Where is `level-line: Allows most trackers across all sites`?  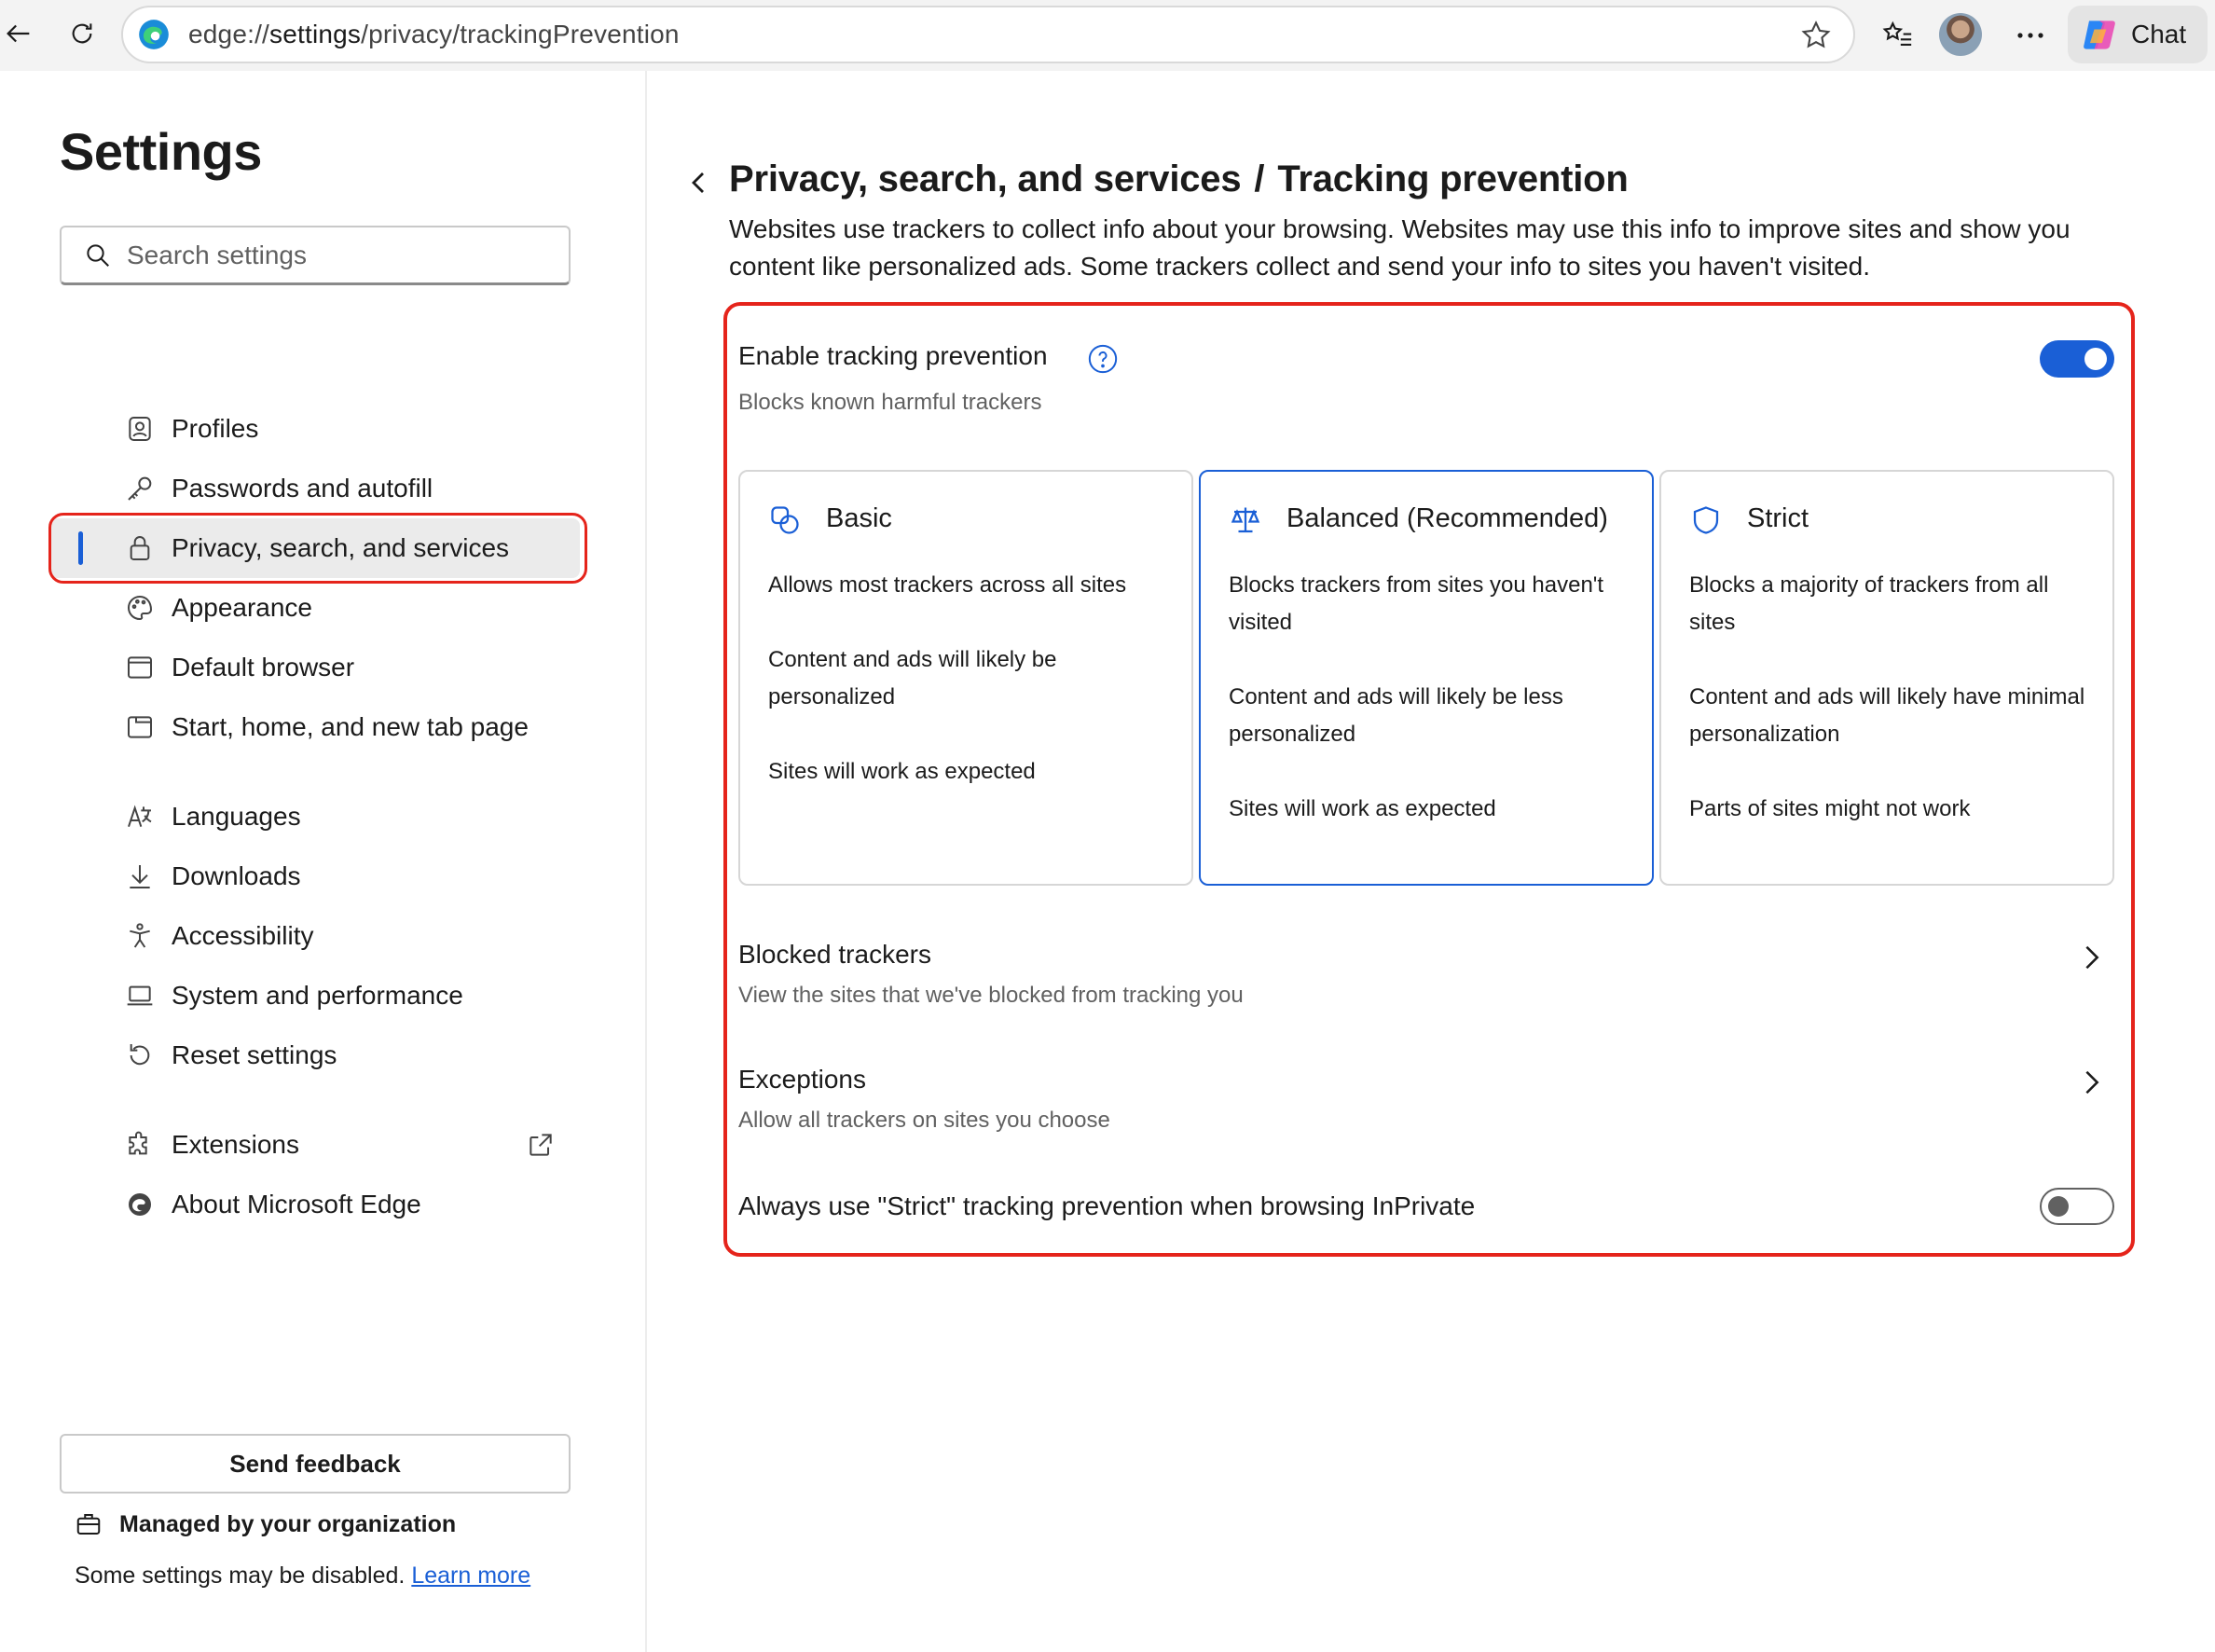 level-line: Allows most trackers across all sites is located at coordinates (947, 585).